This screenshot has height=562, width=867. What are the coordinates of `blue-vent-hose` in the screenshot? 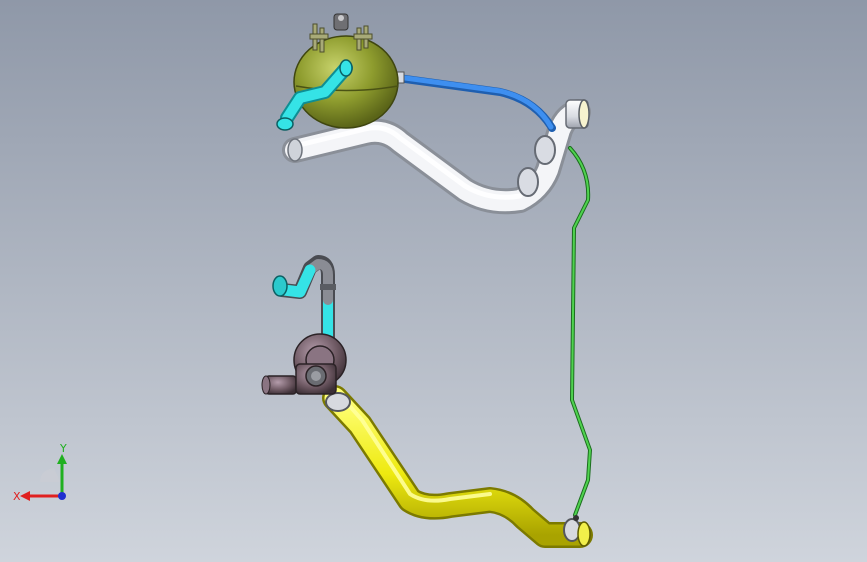 It's located at (474, 101).